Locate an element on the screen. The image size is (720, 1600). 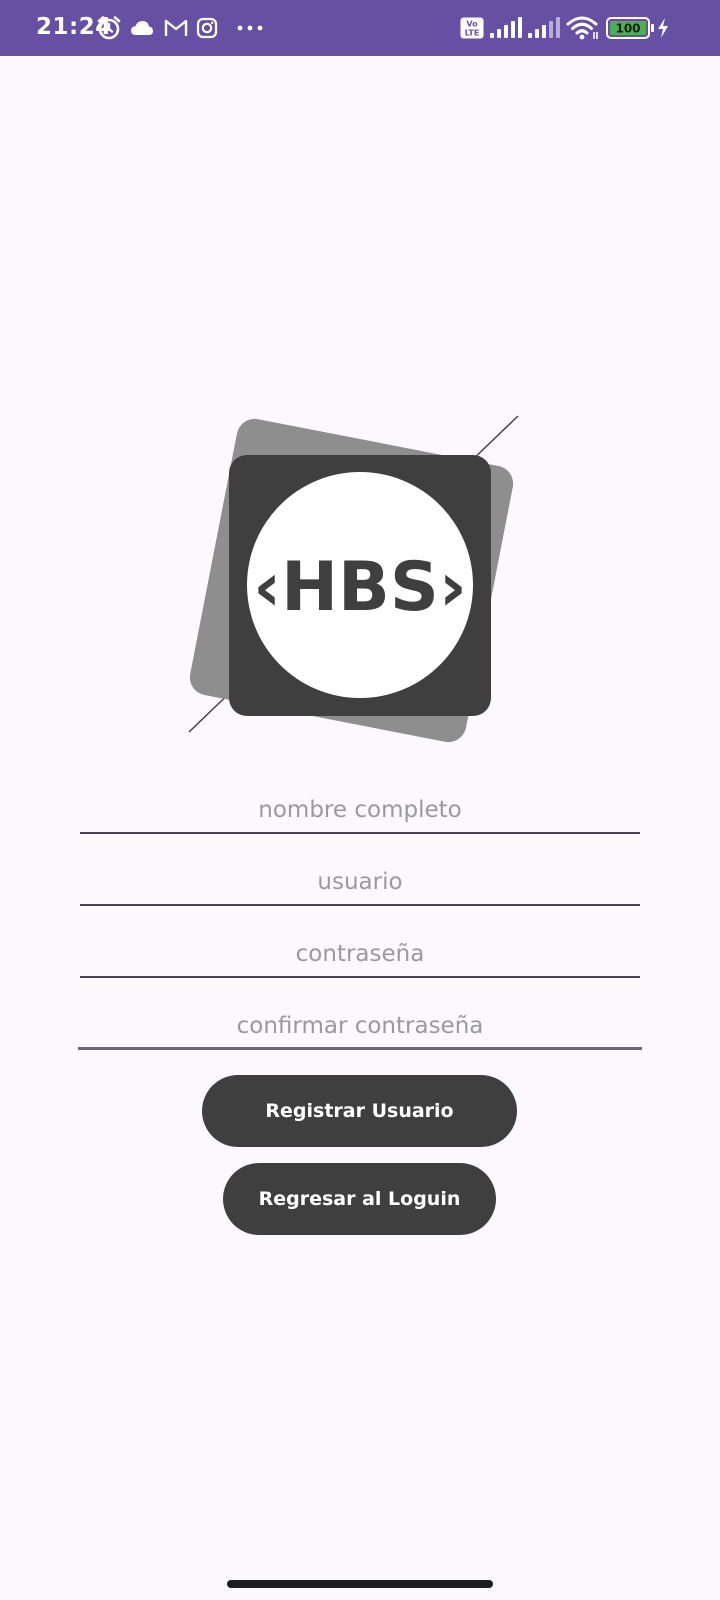
alarm-icon is located at coordinates (109, 28).